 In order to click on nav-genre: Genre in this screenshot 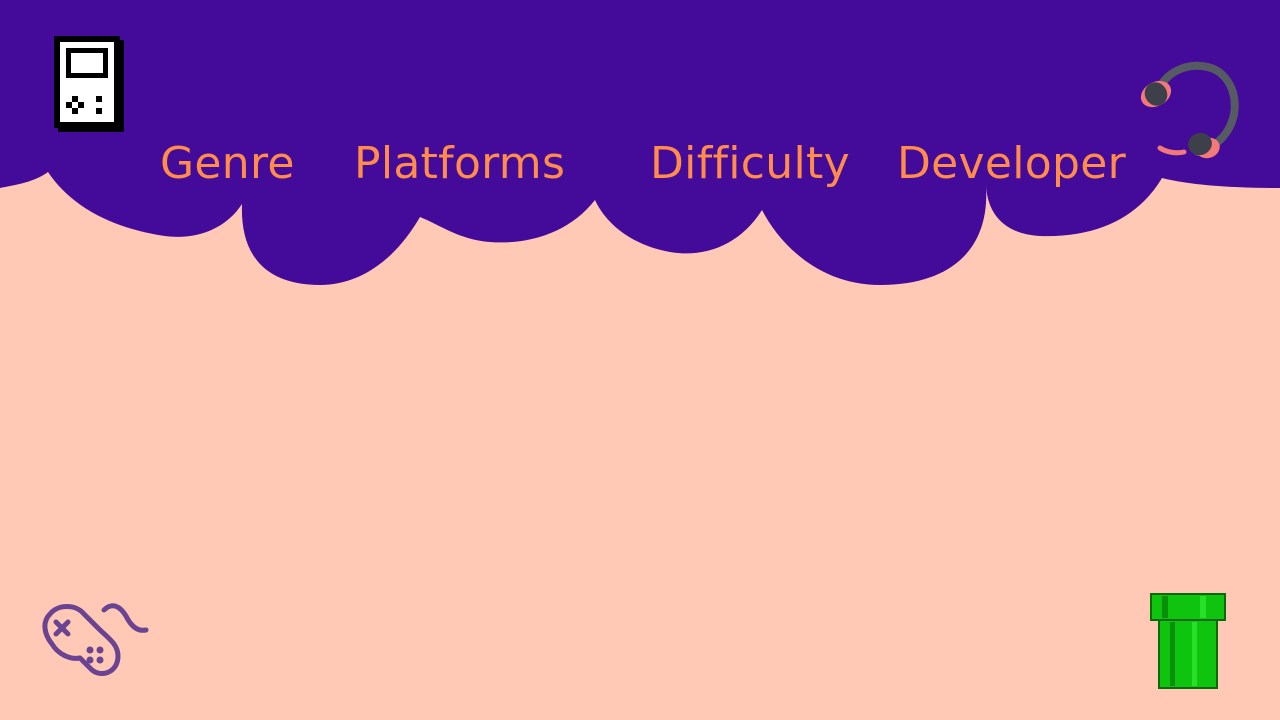, I will do `click(227, 164)`.